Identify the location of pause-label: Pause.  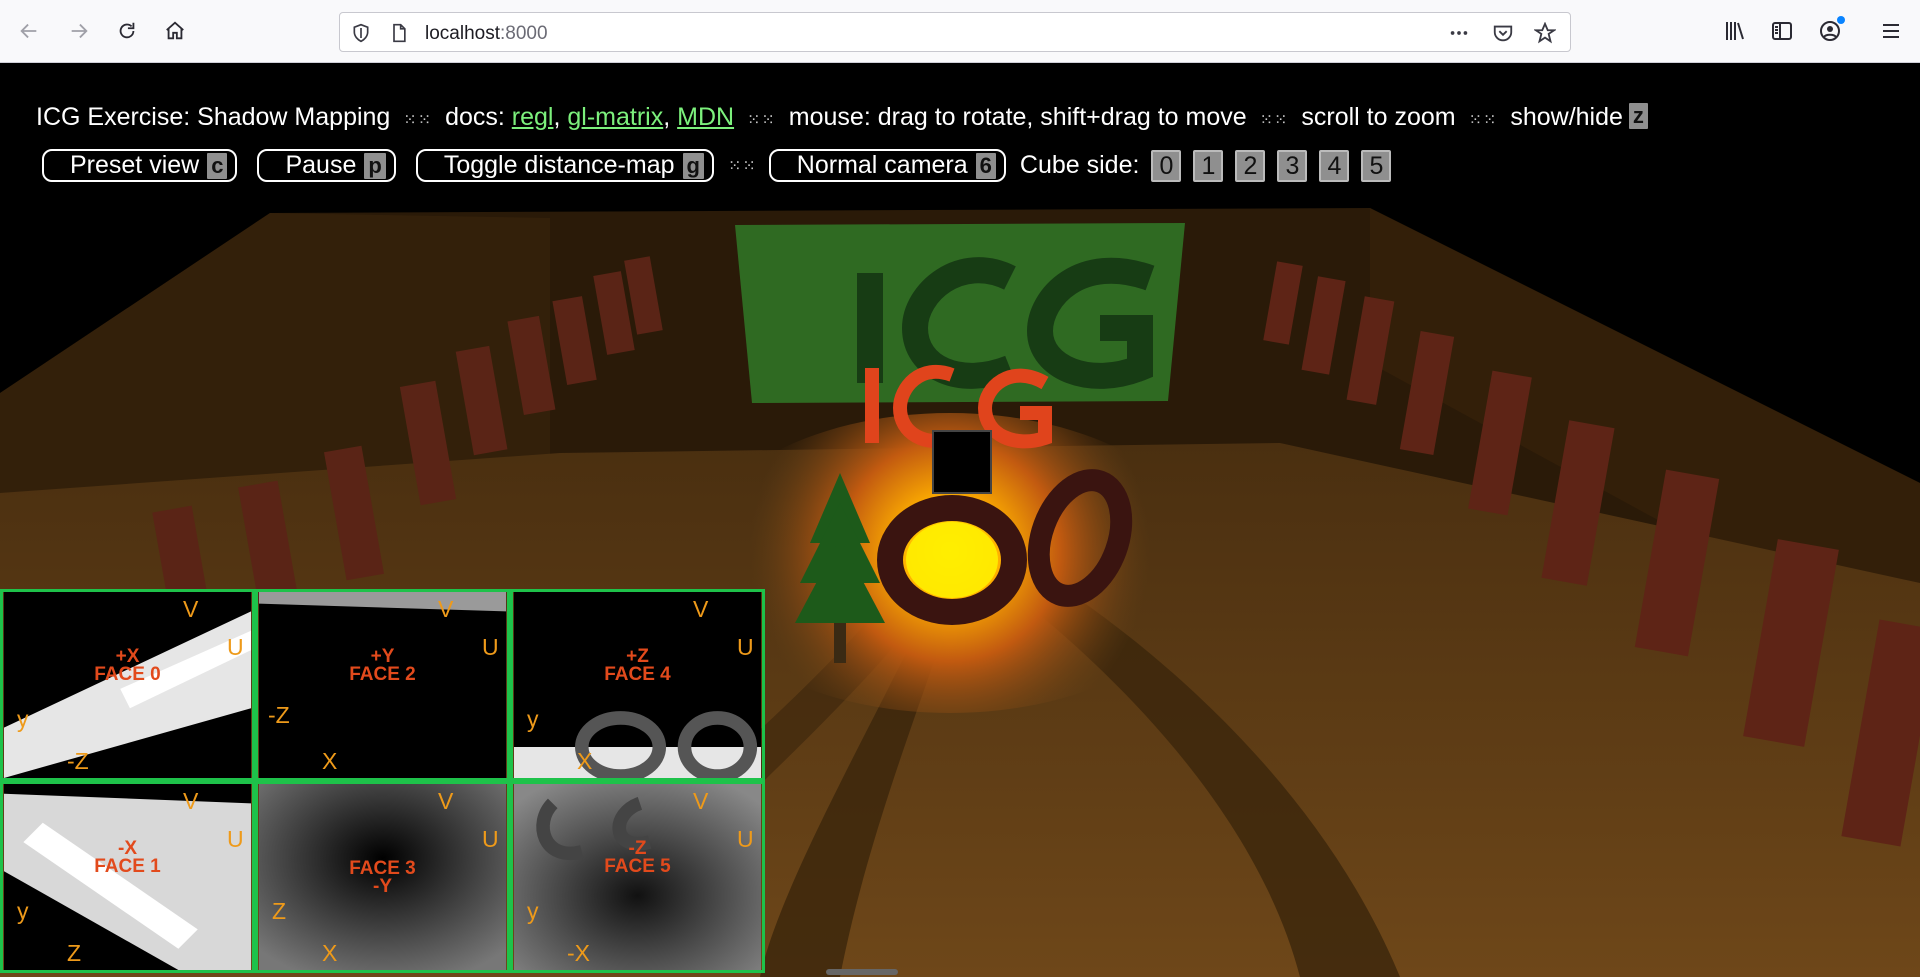
(321, 165).